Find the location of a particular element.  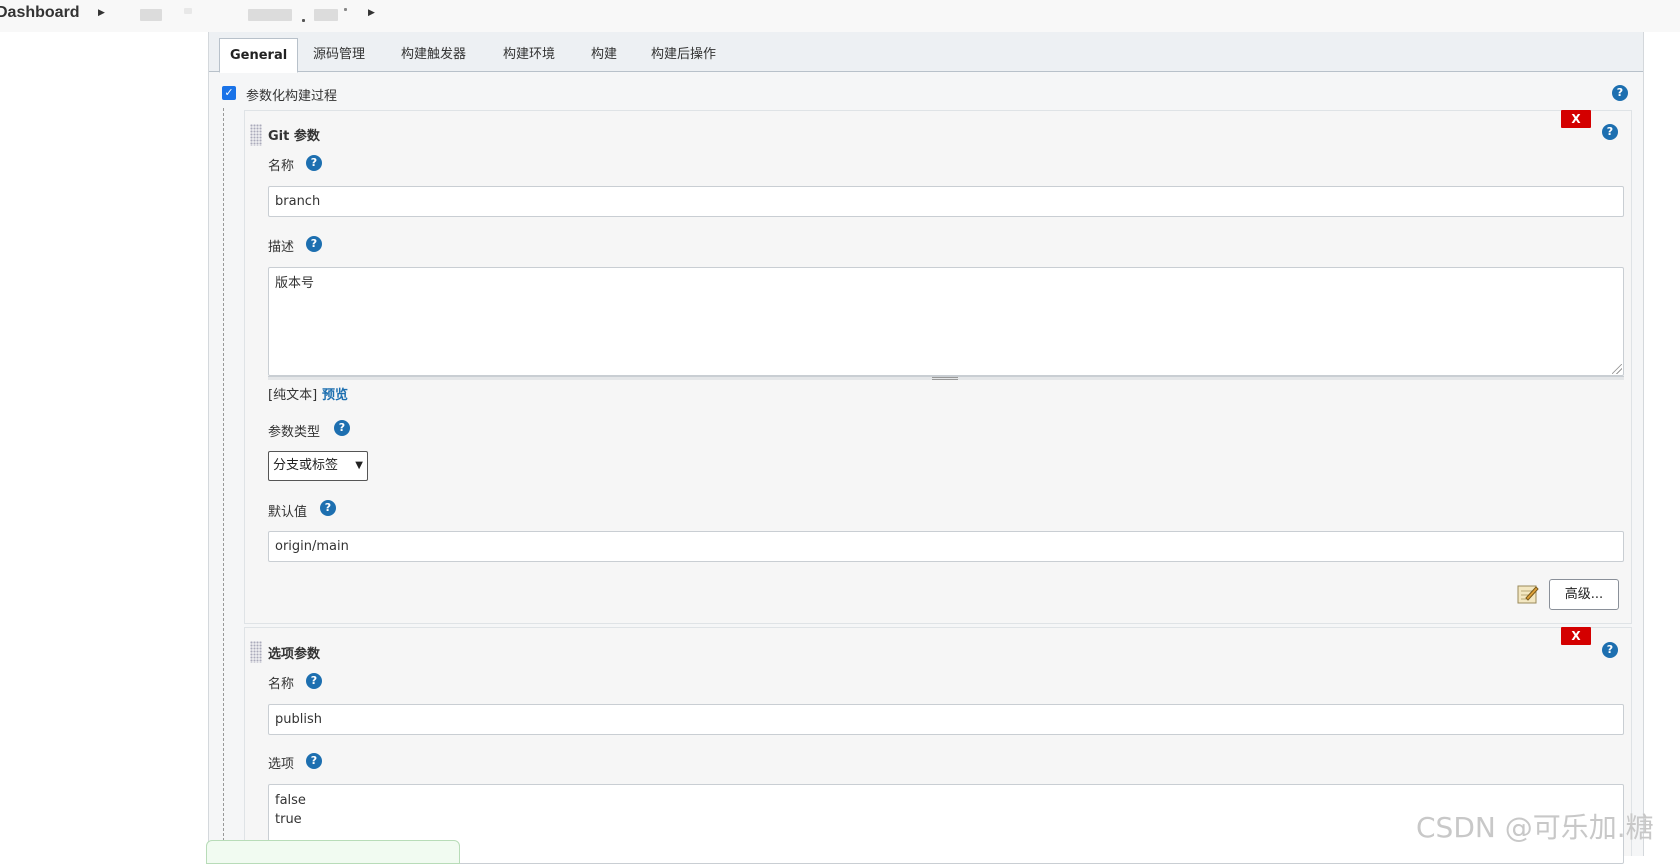

git-type-select-value: 分支或标签 is located at coordinates (306, 465).